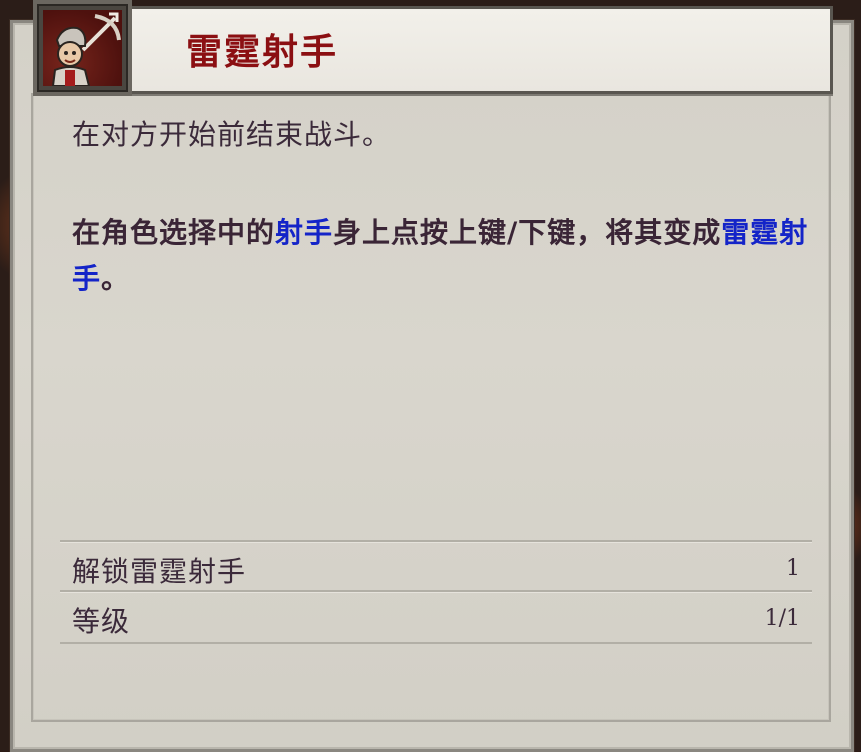 The image size is (861, 752). I want to click on stat-row-level: 等级 1/1, so click(436, 617).